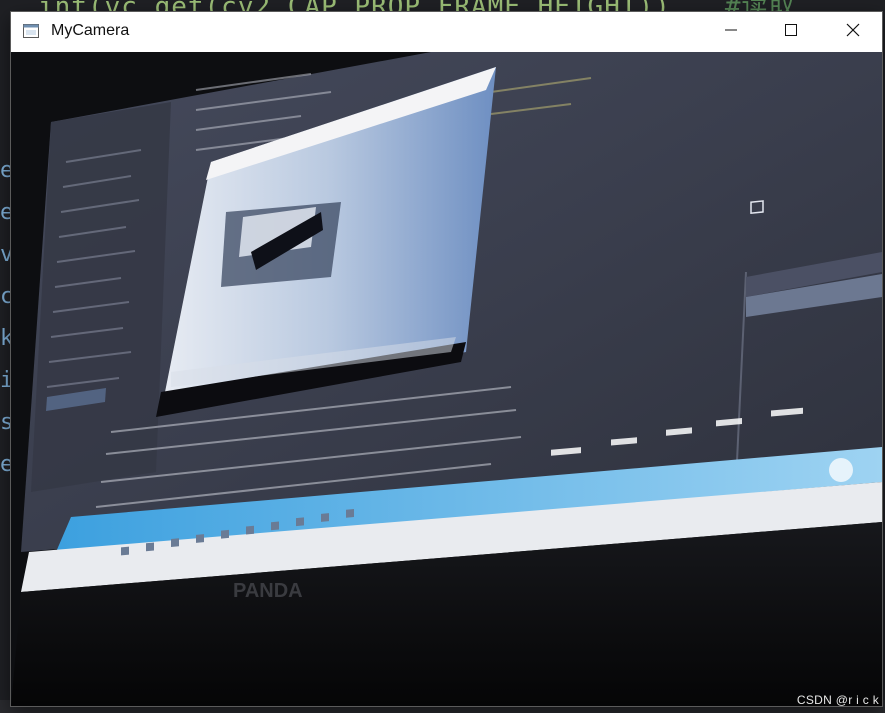  I want to click on close-button, so click(853, 32).